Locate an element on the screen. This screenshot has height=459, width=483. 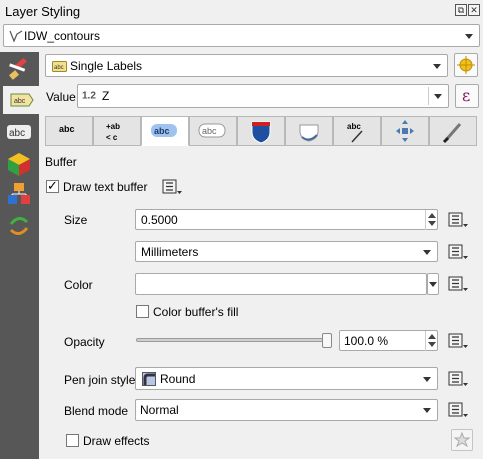
rule-based-button is located at coordinates (466, 65).